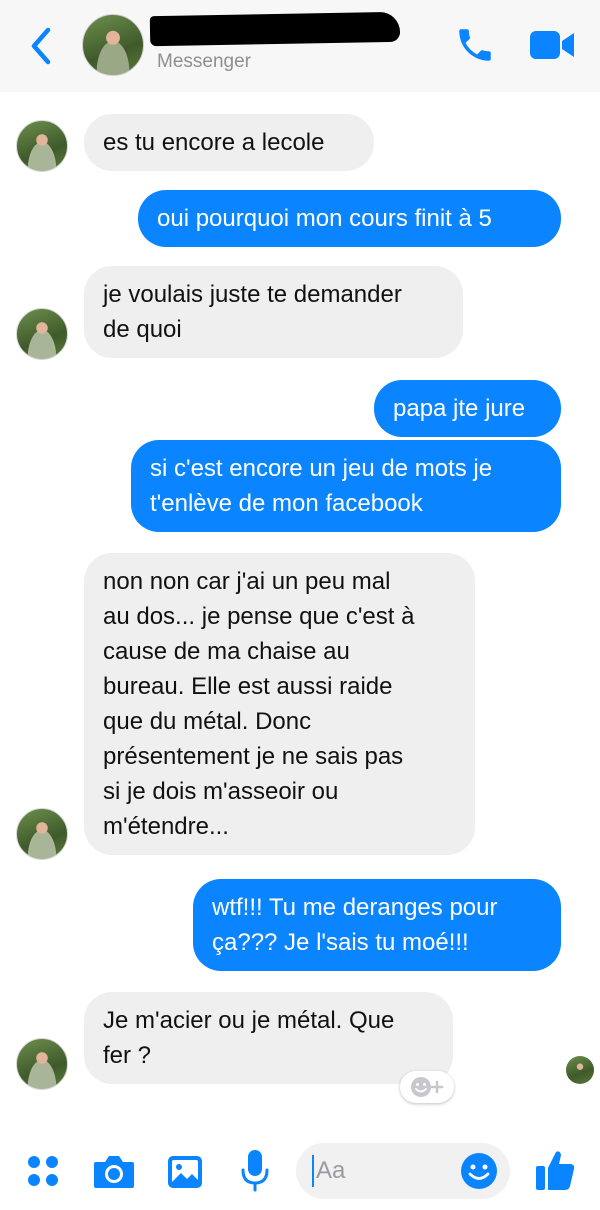 The width and height of the screenshot is (600, 1210). I want to click on apps-grid-icon, so click(43, 1171).